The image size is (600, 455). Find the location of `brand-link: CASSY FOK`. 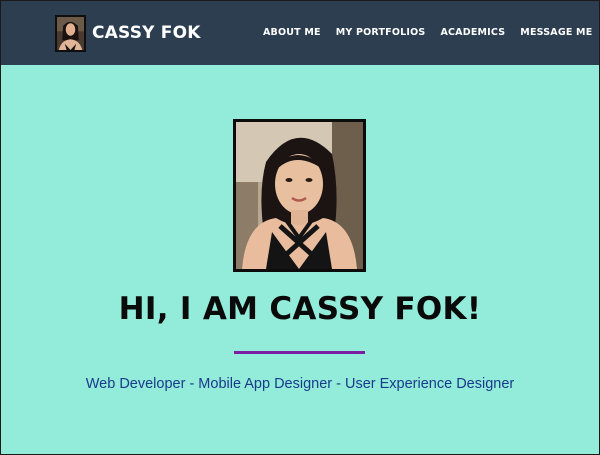

brand-link: CASSY FOK is located at coordinates (128, 33).